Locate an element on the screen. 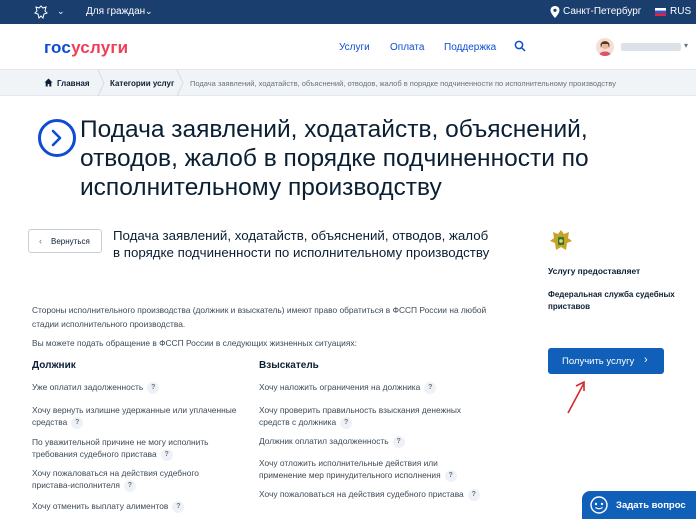 The image size is (696, 519). location-pin-icon is located at coordinates (555, 12).